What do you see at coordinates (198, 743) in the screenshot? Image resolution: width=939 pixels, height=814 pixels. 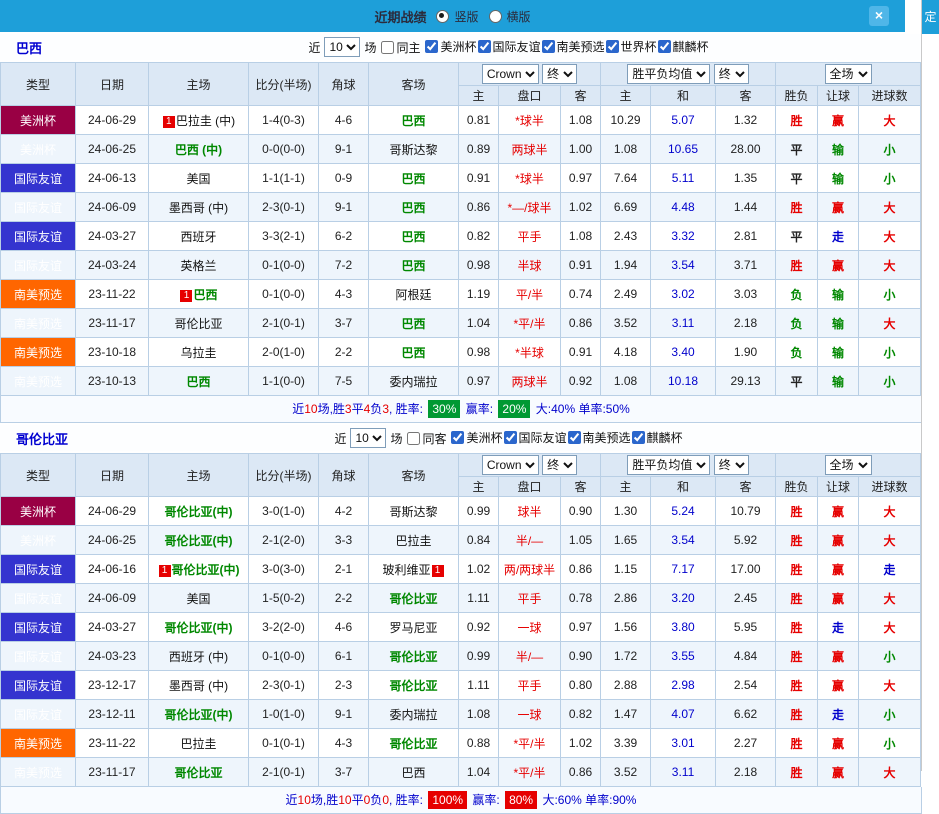 I see `home-team-name: 巴拉圭` at bounding box center [198, 743].